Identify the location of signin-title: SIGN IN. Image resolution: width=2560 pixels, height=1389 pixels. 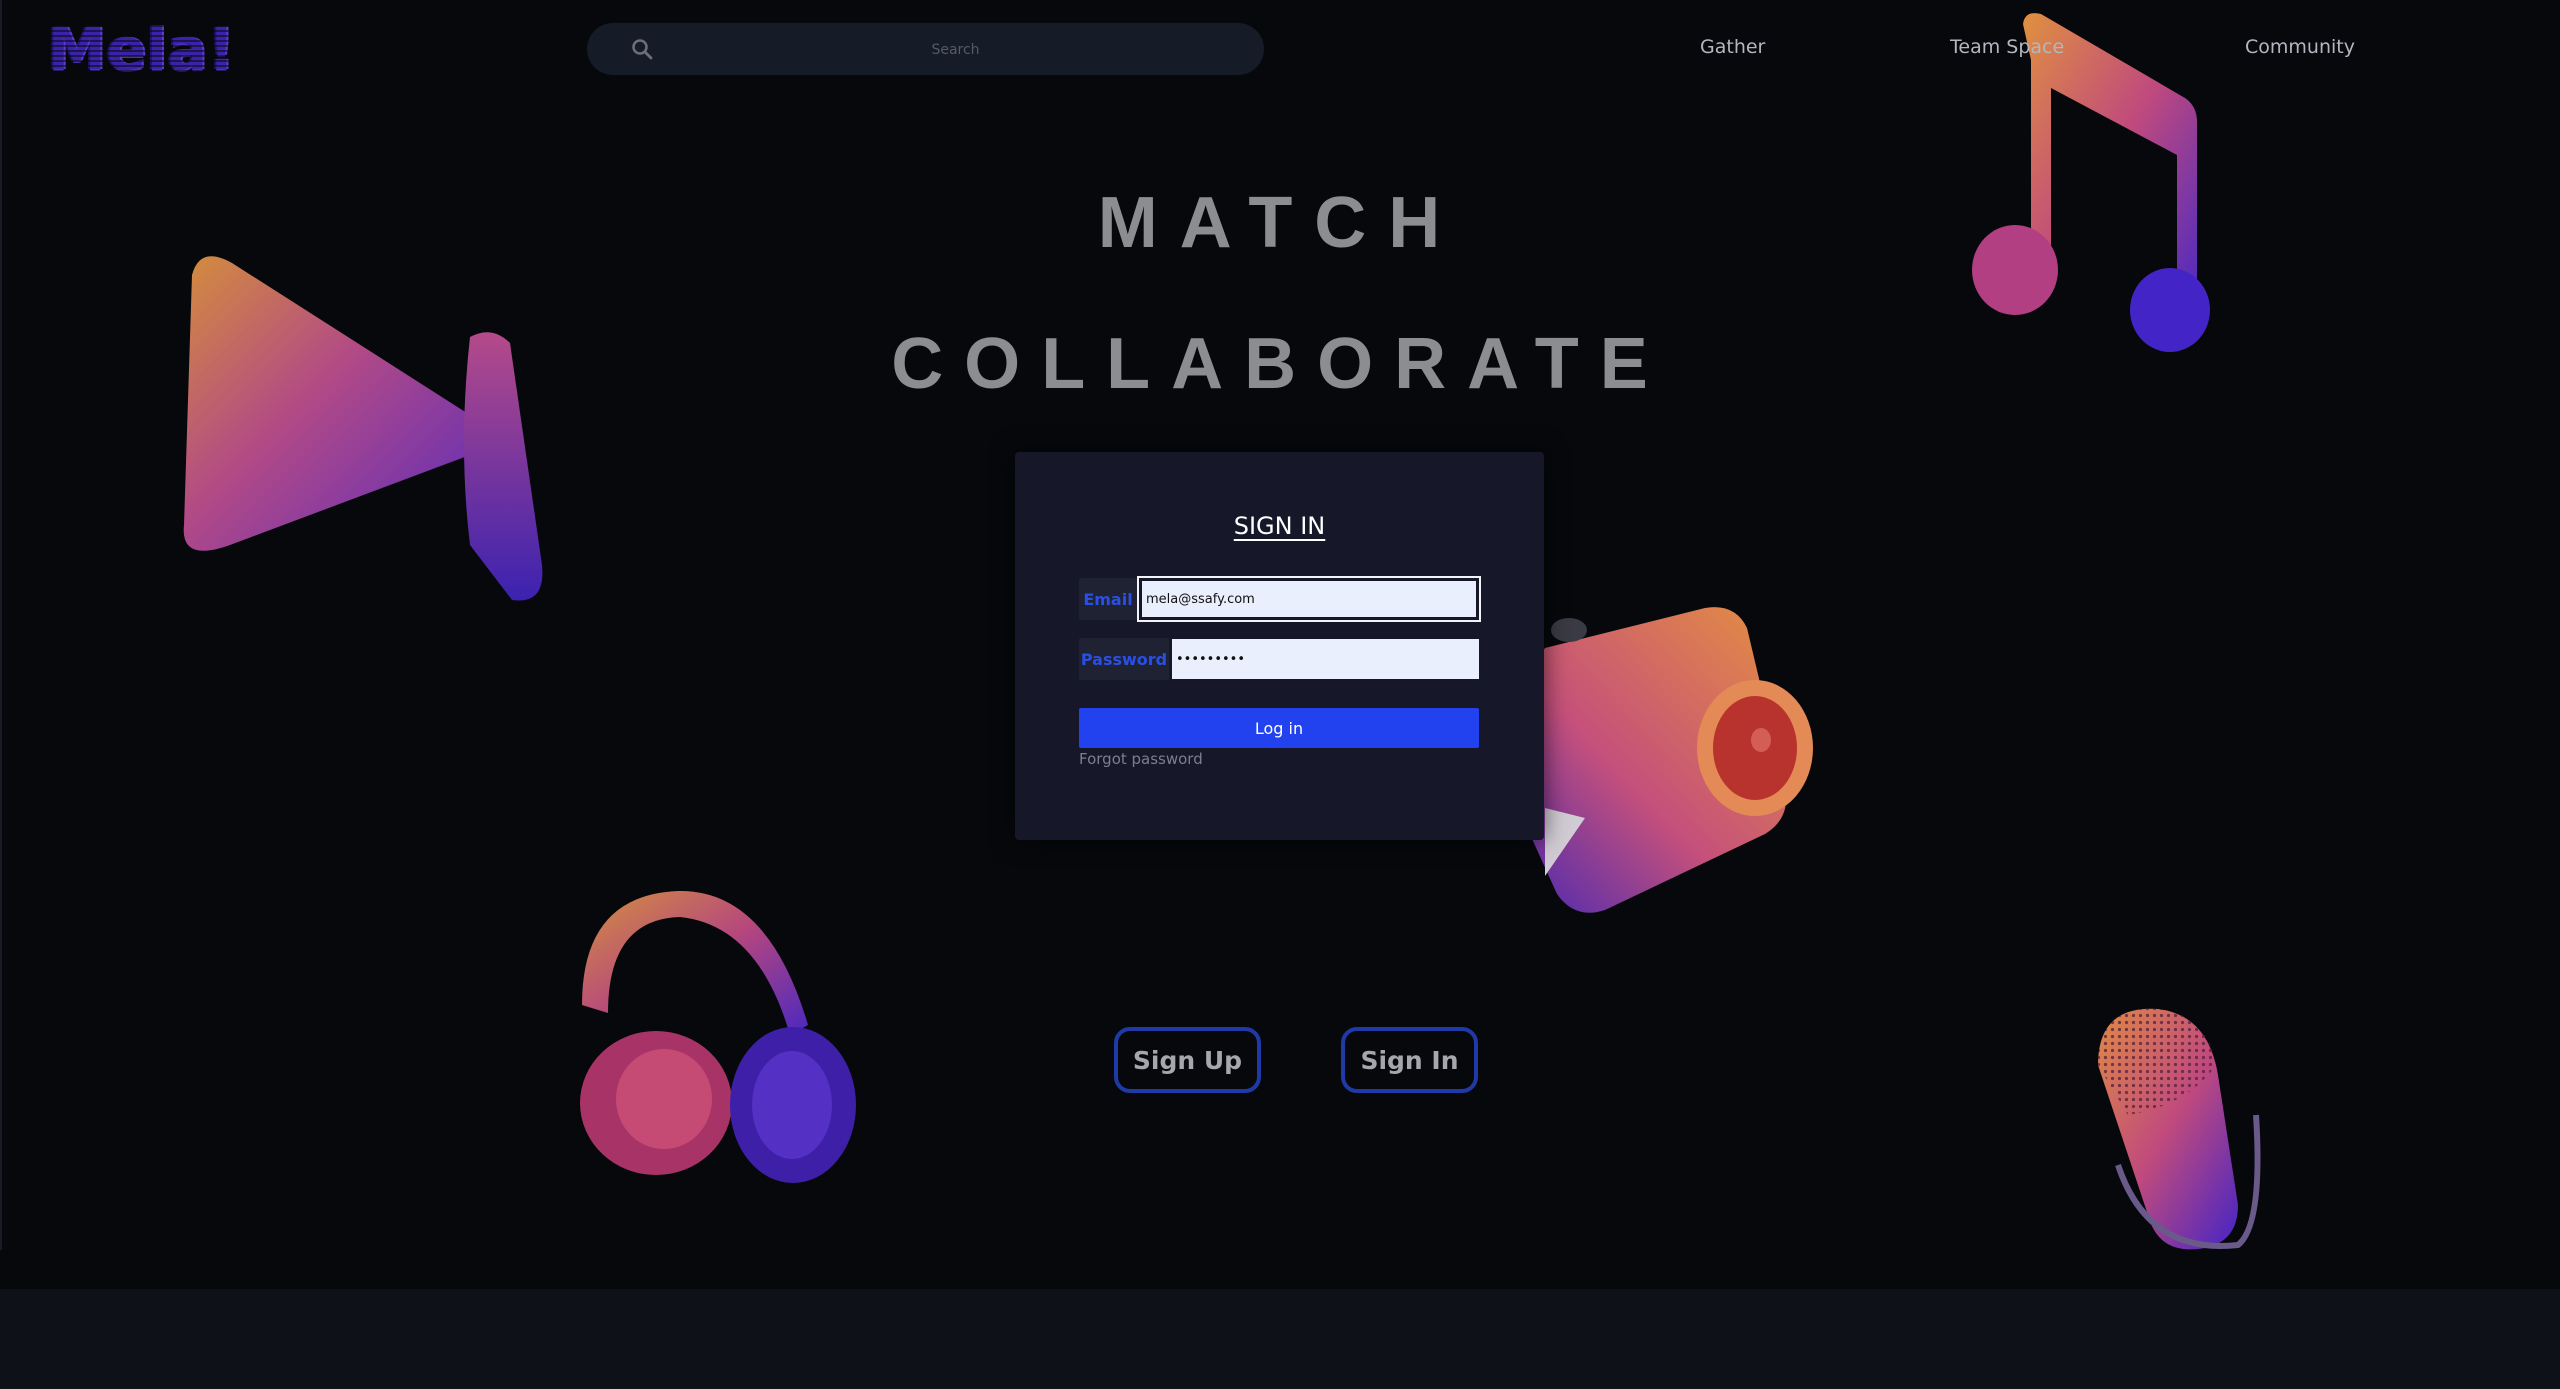
(1279, 526).